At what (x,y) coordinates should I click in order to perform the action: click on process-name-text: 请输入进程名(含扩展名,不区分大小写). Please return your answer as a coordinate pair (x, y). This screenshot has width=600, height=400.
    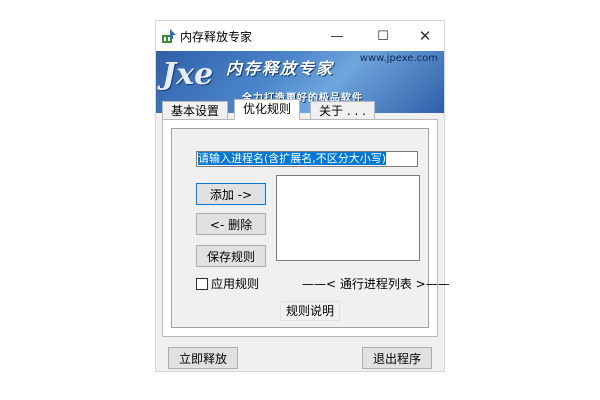
    Looking at the image, I should click on (292, 158).